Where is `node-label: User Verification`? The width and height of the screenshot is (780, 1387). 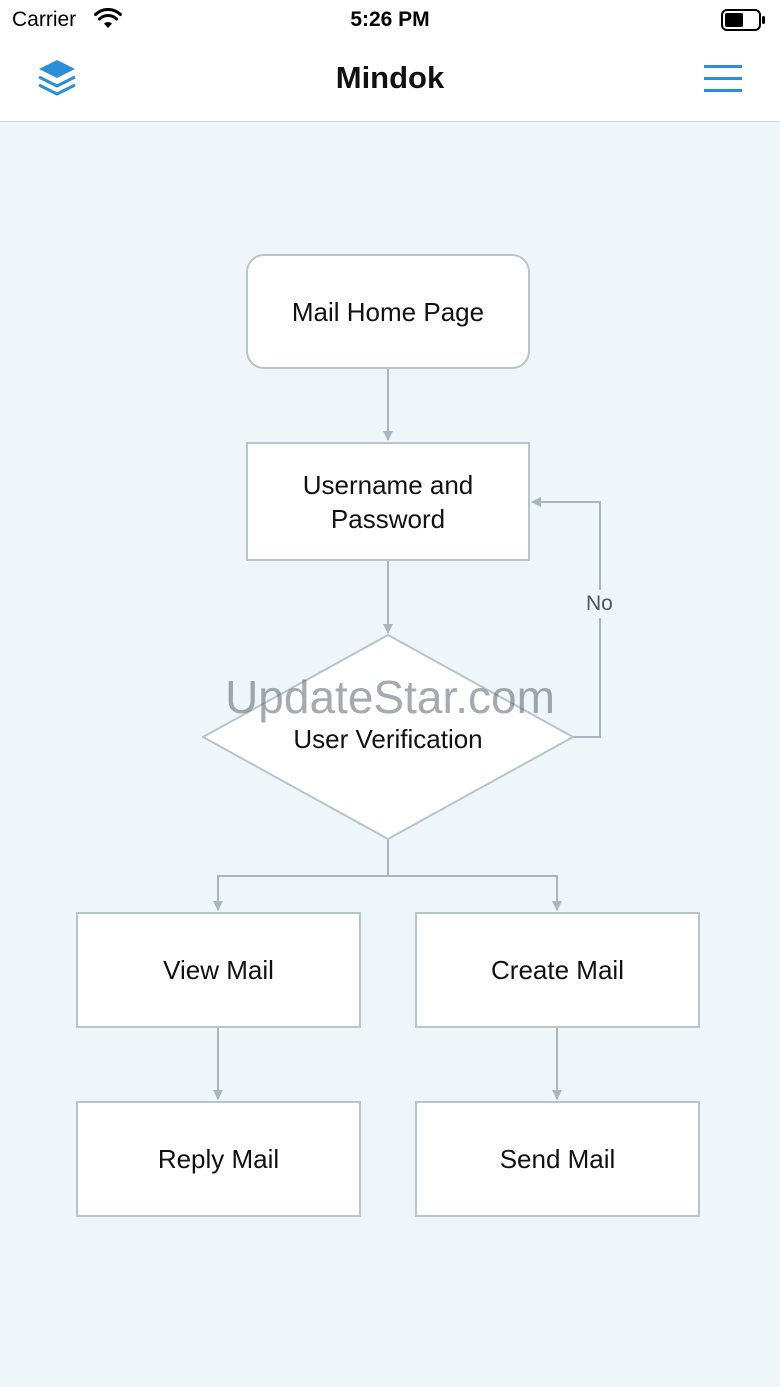 node-label: User Verification is located at coordinates (388, 739).